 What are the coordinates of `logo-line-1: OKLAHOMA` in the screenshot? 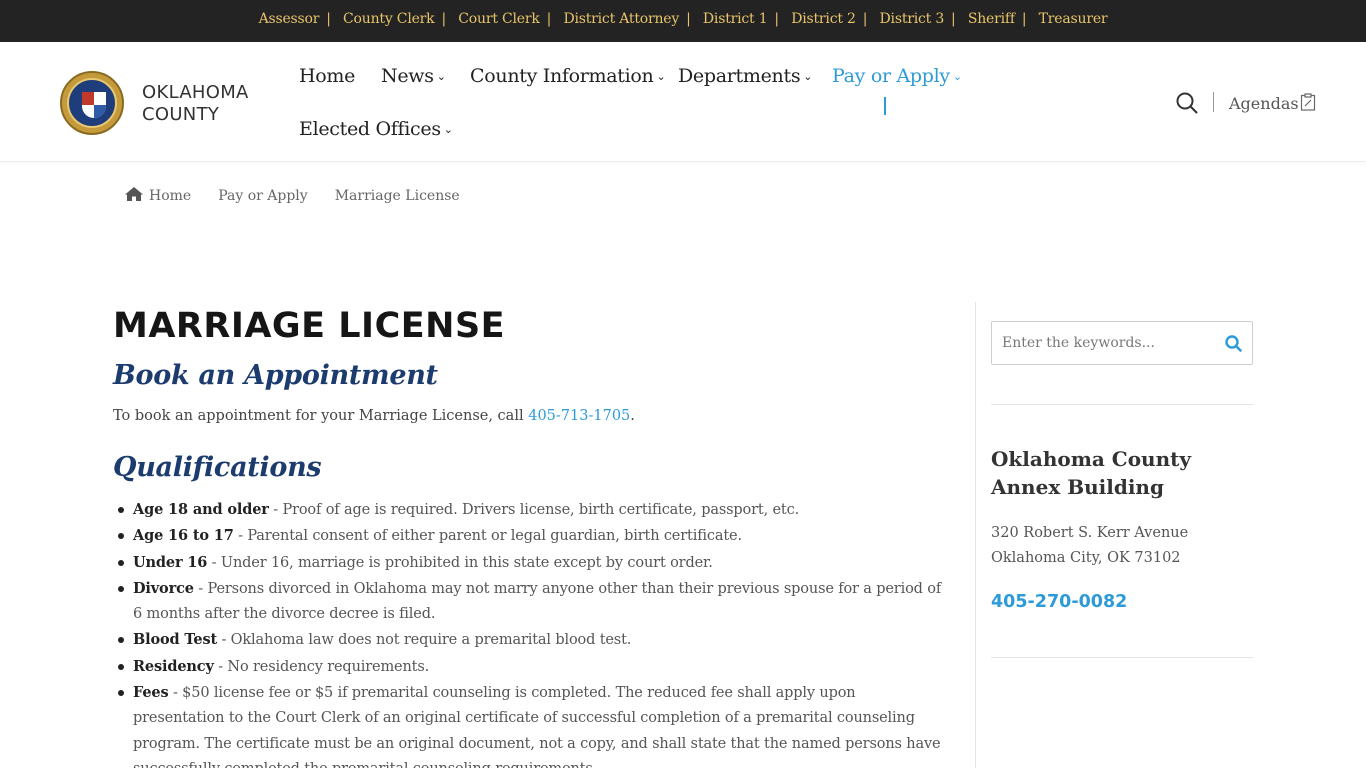 It's located at (195, 92).